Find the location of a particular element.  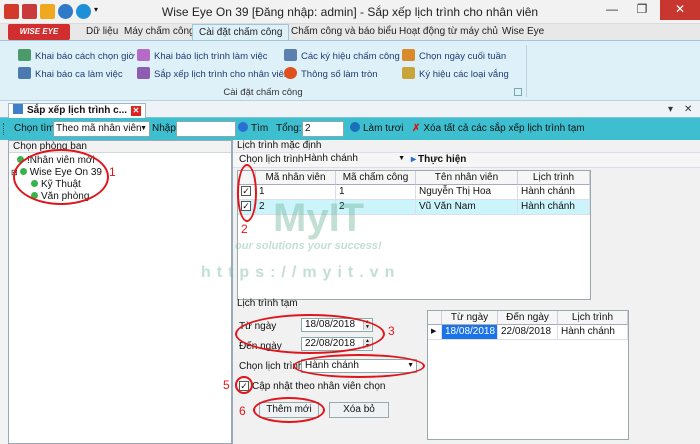

ribbon-button-ngay-cuoi-tuan: Chọn ngày cuối tuần is located at coordinates (454, 57).